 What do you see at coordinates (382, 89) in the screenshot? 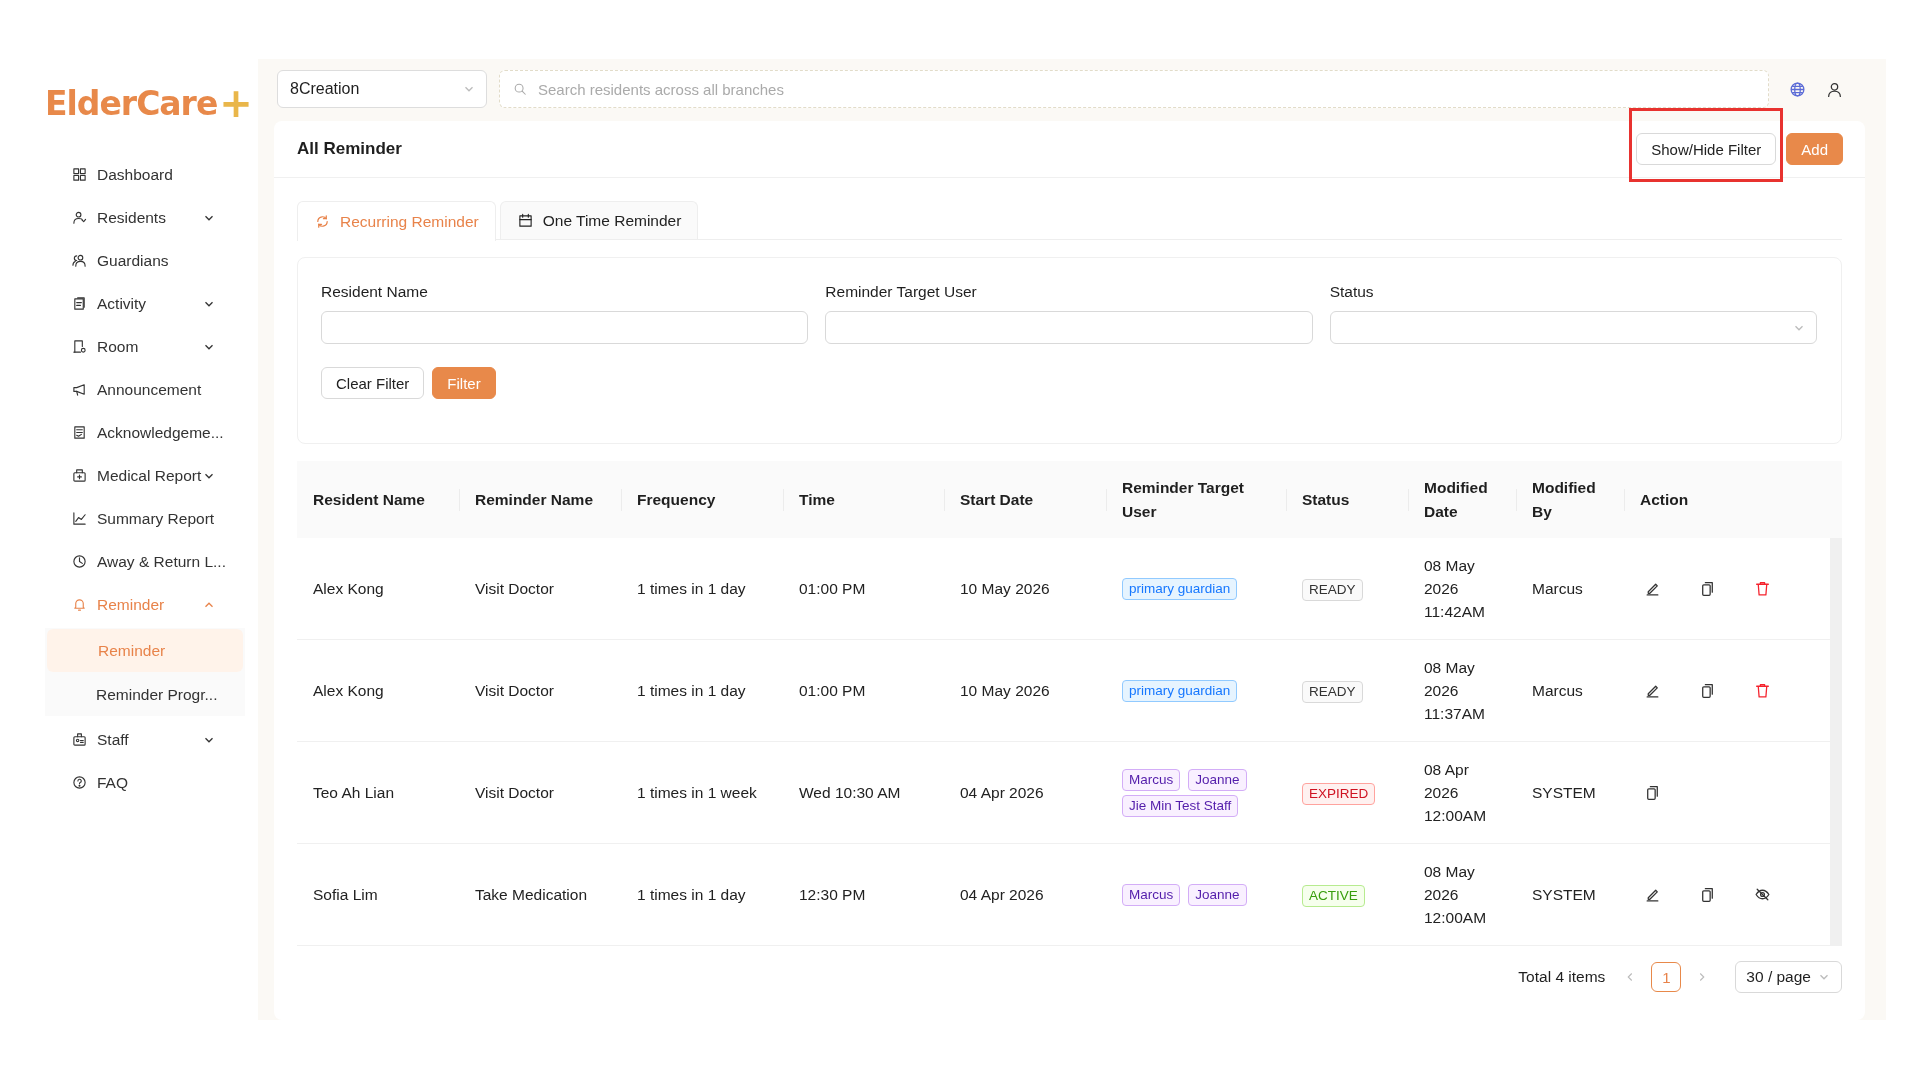
I see `branch-select: 8Creation` at bounding box center [382, 89].